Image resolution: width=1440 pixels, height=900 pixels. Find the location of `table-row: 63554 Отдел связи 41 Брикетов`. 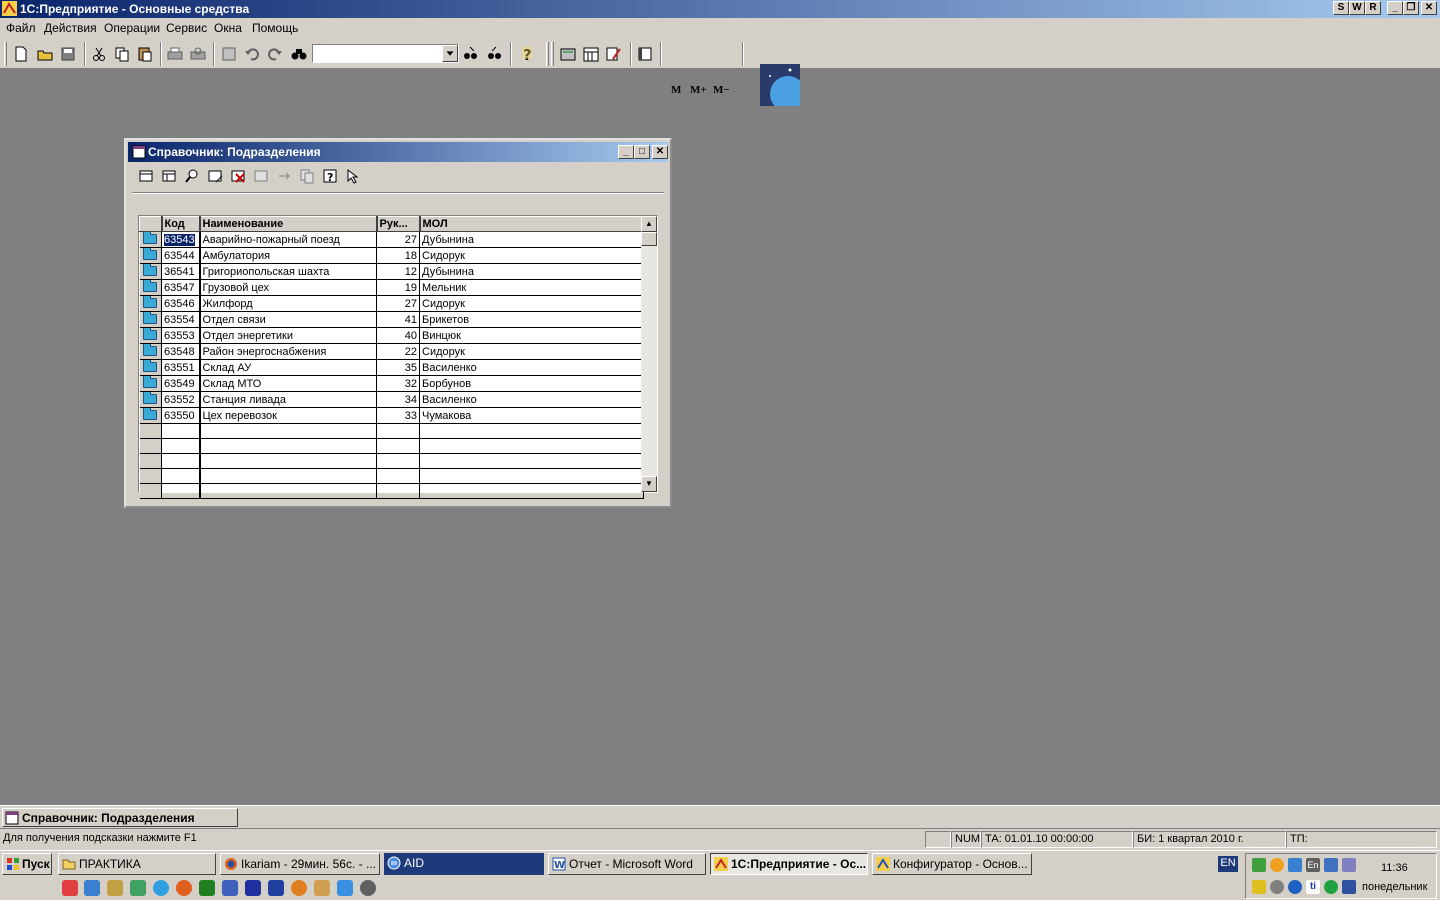

table-row: 63554 Отдел связи 41 Брикетов is located at coordinates (391, 319).